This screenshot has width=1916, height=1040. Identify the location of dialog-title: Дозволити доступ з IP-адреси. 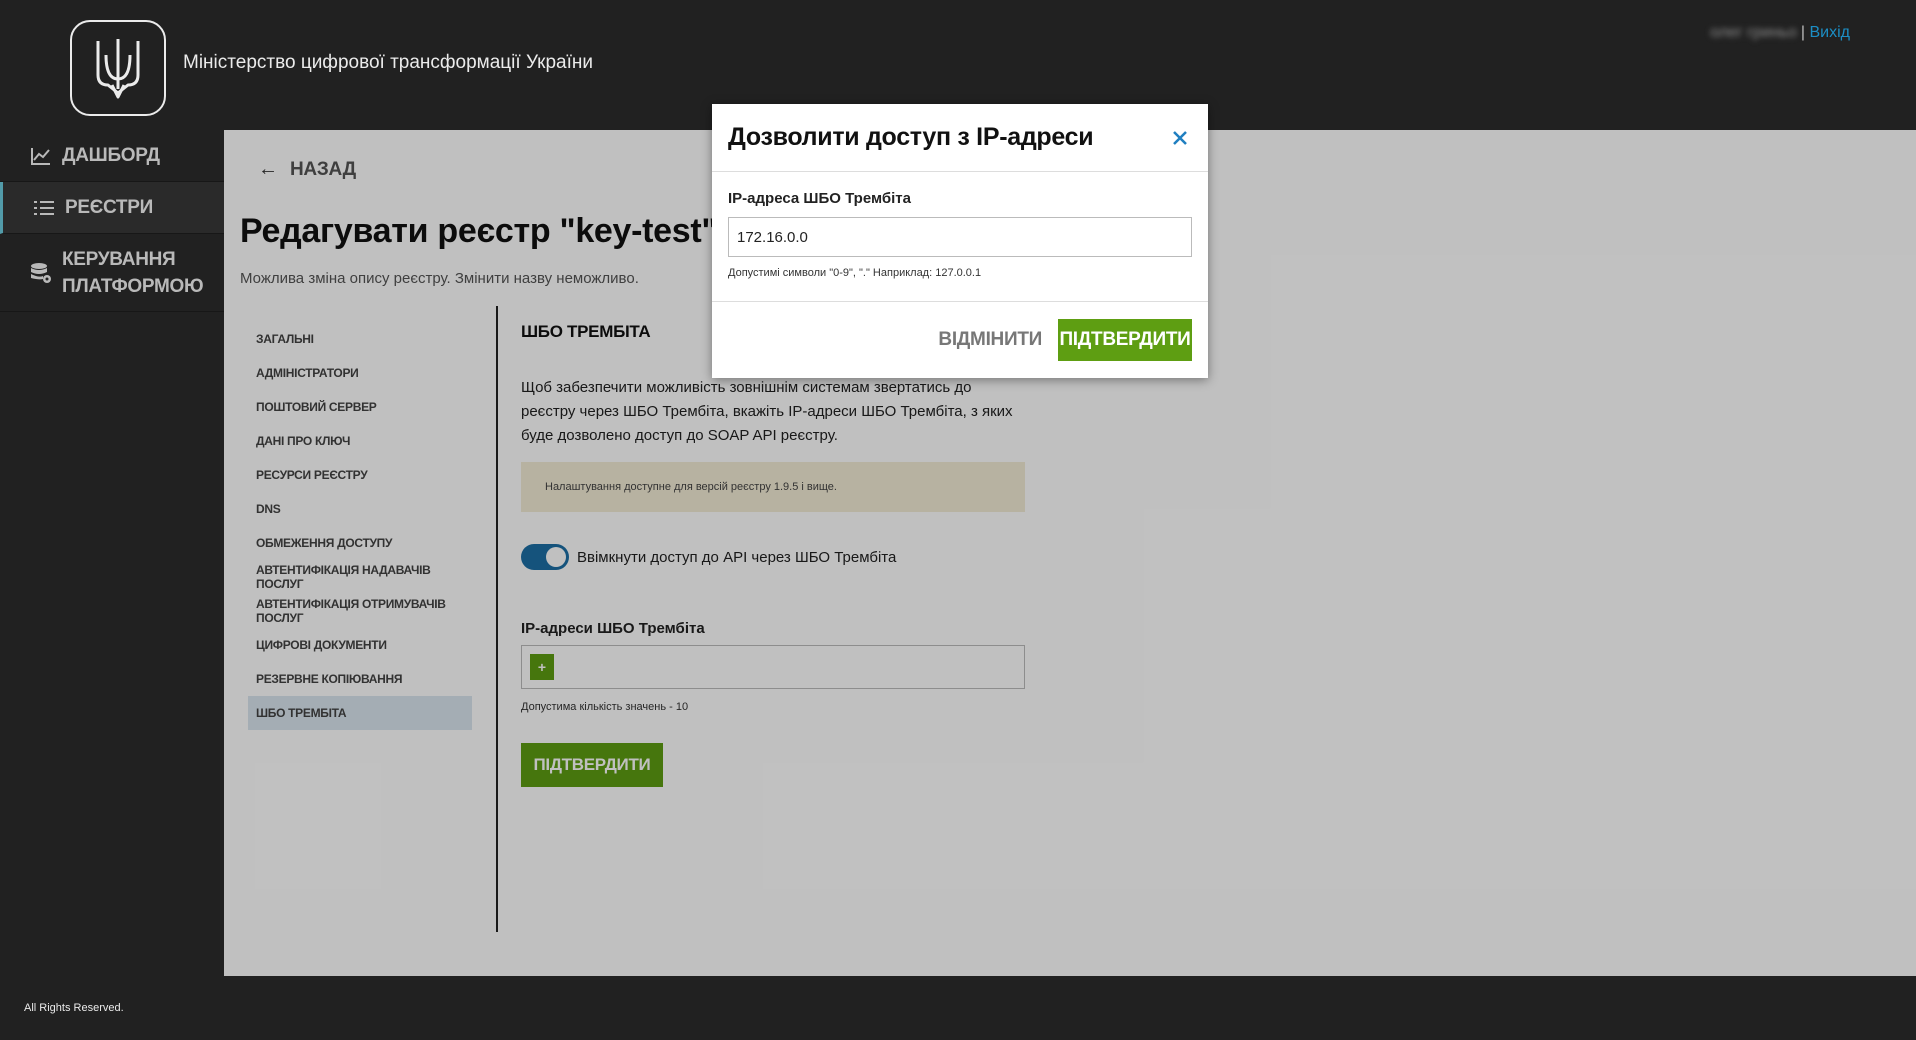
(911, 137).